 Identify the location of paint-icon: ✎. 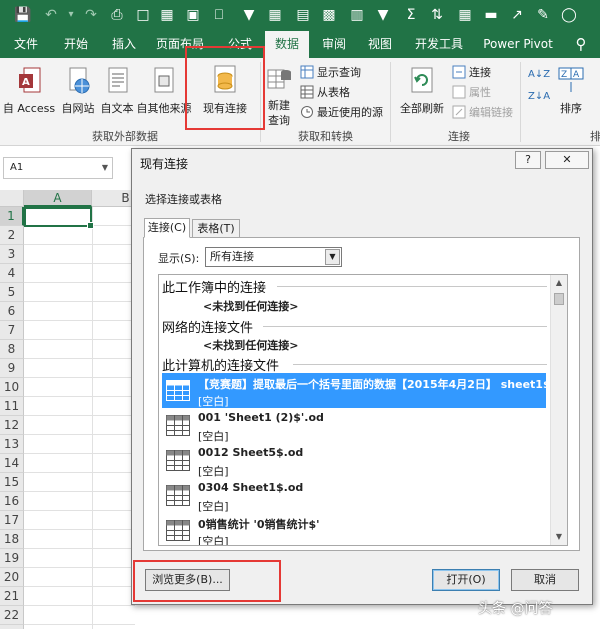
(543, 15).